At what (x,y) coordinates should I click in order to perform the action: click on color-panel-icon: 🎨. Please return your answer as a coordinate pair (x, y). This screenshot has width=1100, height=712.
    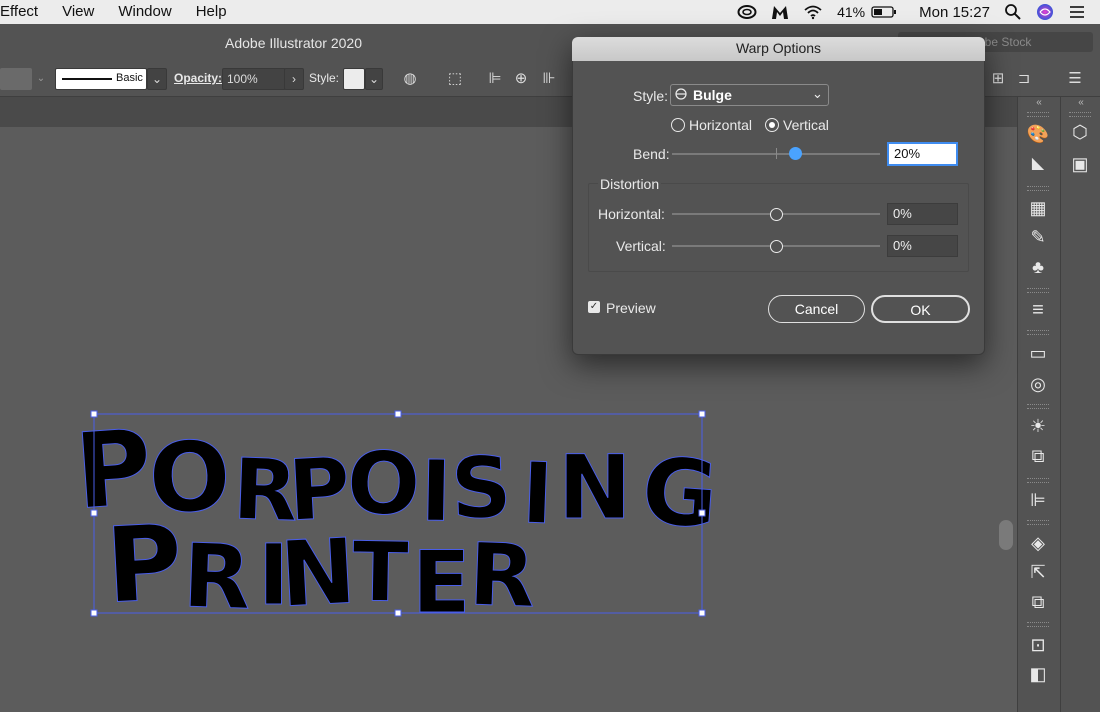
    Looking at the image, I should click on (1038, 134).